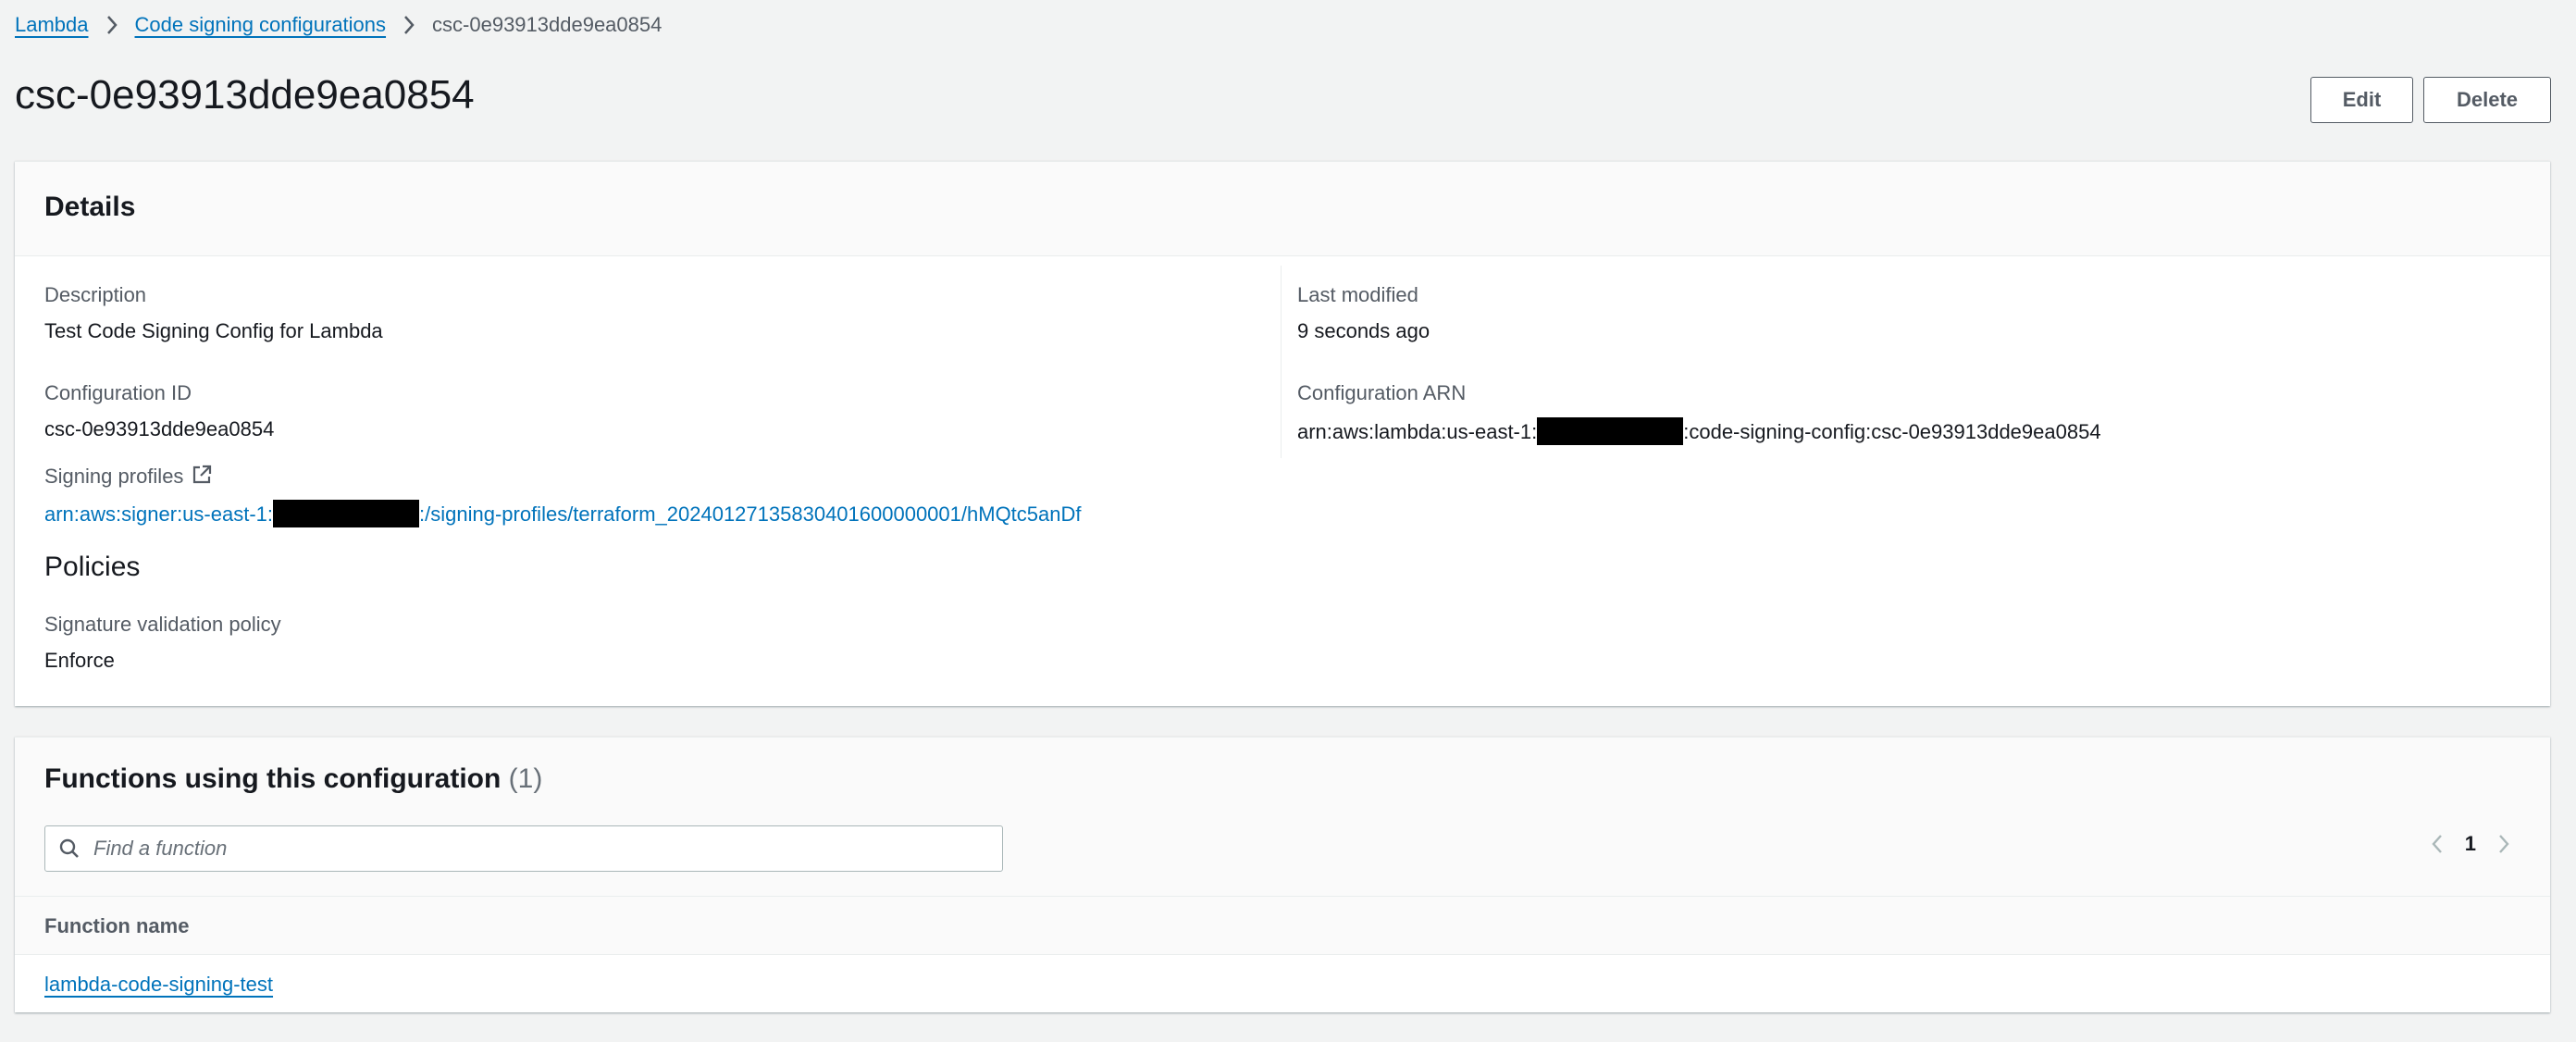 Image resolution: width=2576 pixels, height=1042 pixels. I want to click on column-divider, so click(1282, 362).